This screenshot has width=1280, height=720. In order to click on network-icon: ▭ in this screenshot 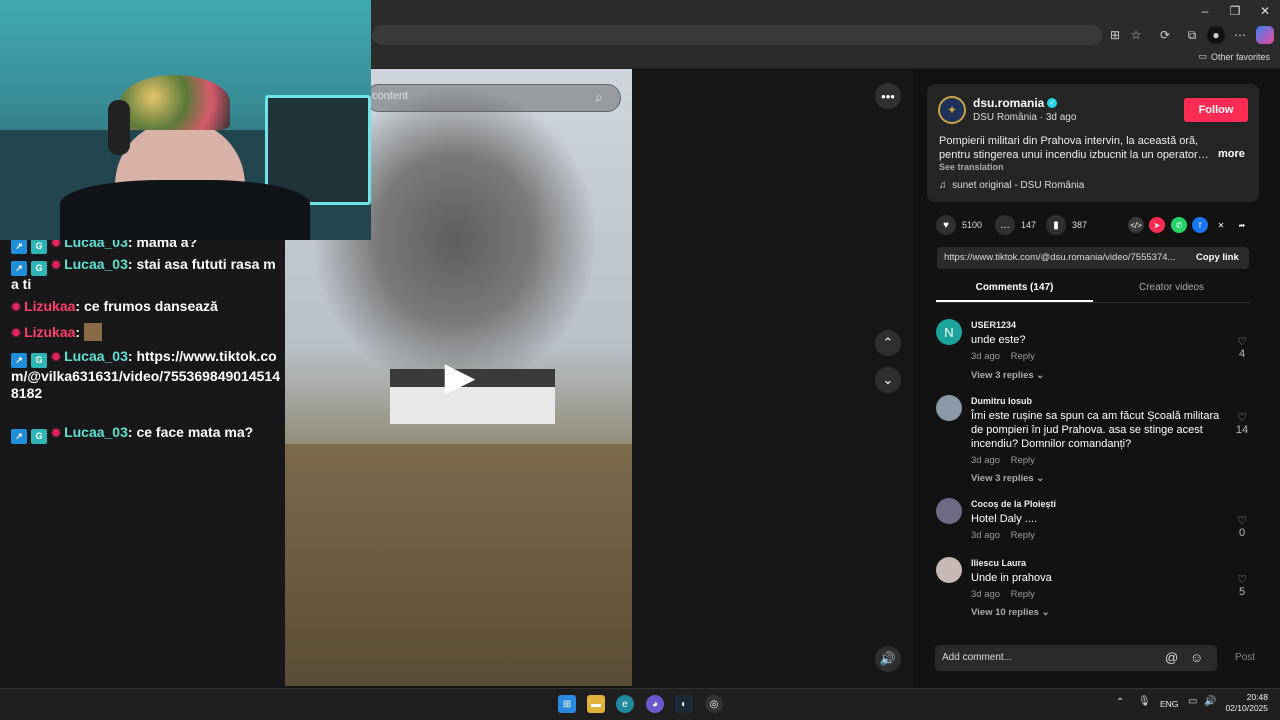, I will do `click(1192, 701)`.